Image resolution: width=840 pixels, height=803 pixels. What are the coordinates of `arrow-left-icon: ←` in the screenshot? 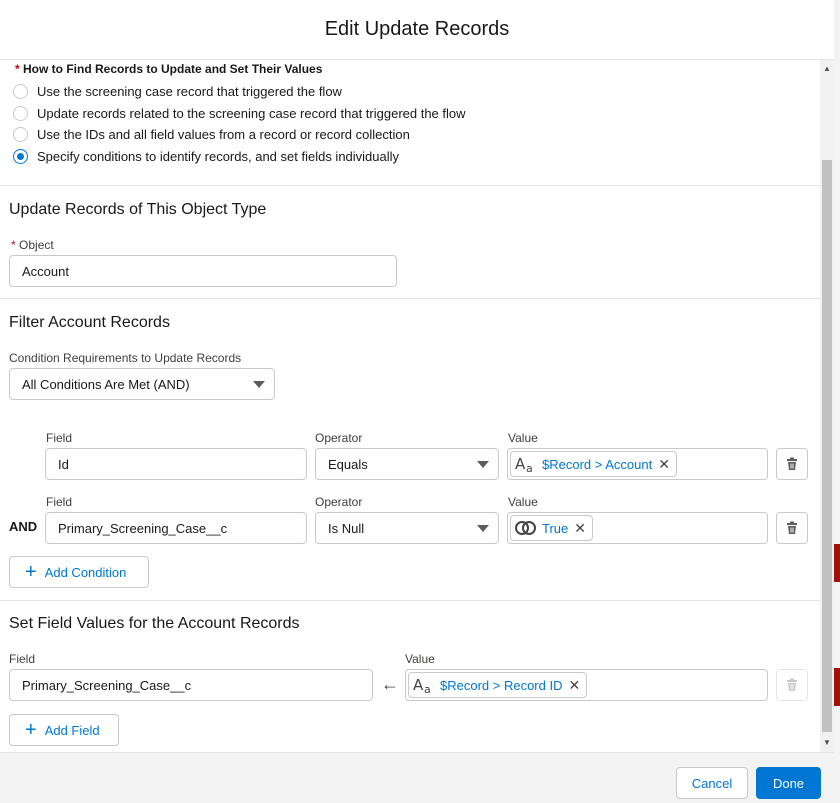 It's located at (390, 684).